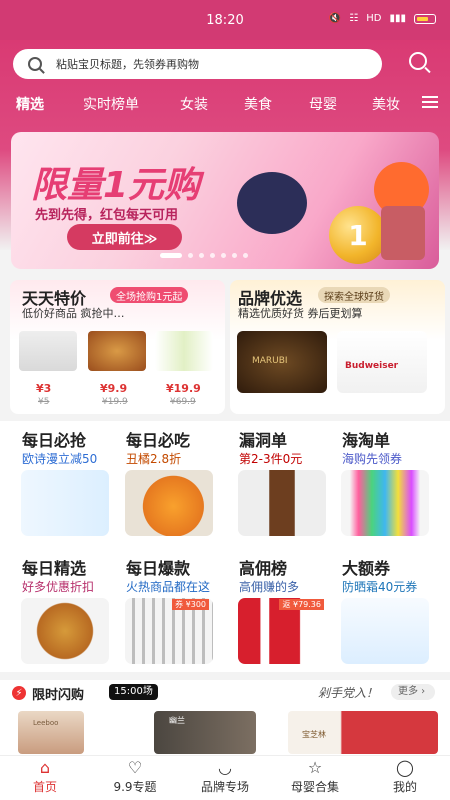 The height and width of the screenshot is (800, 450). Describe the element at coordinates (225, 103) in the screenshot. I see `category-nav: 精选 实时榜单 女装 美食 母婴 美妆` at that location.